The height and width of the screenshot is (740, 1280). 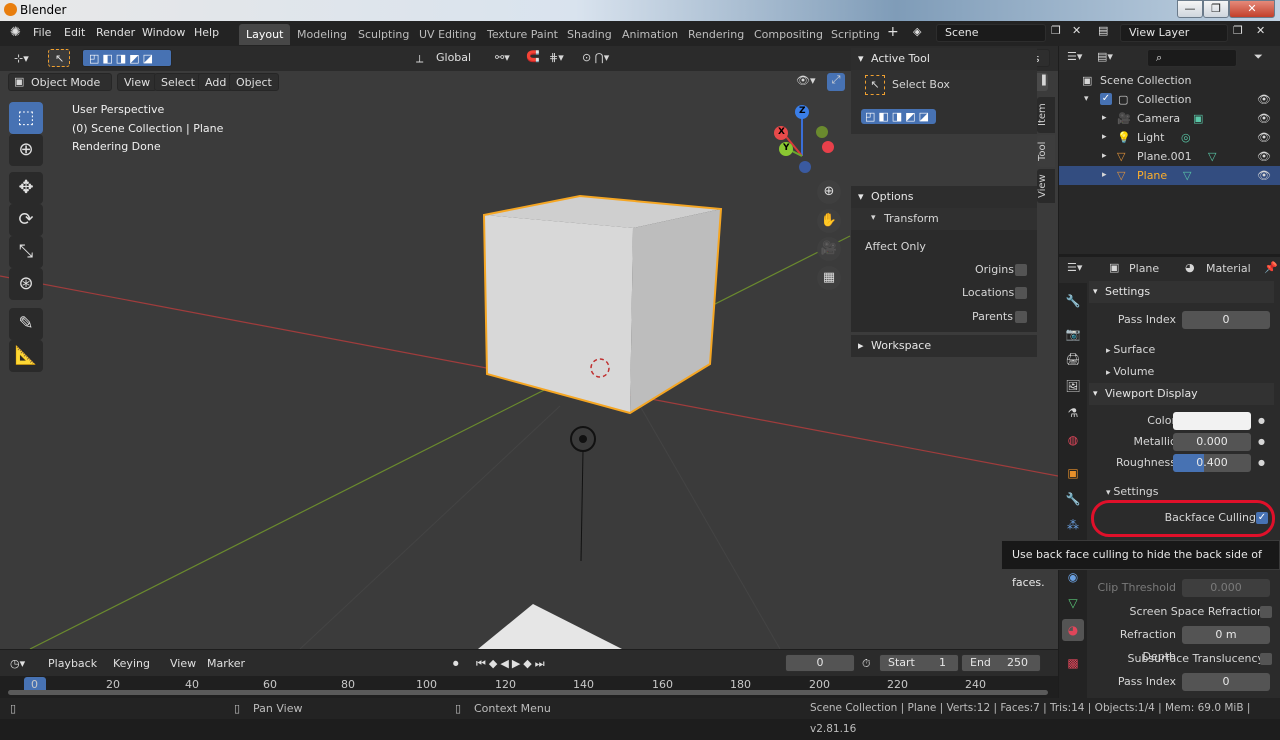 I want to click on transform-tool-icon: ⊛, so click(x=26, y=284).